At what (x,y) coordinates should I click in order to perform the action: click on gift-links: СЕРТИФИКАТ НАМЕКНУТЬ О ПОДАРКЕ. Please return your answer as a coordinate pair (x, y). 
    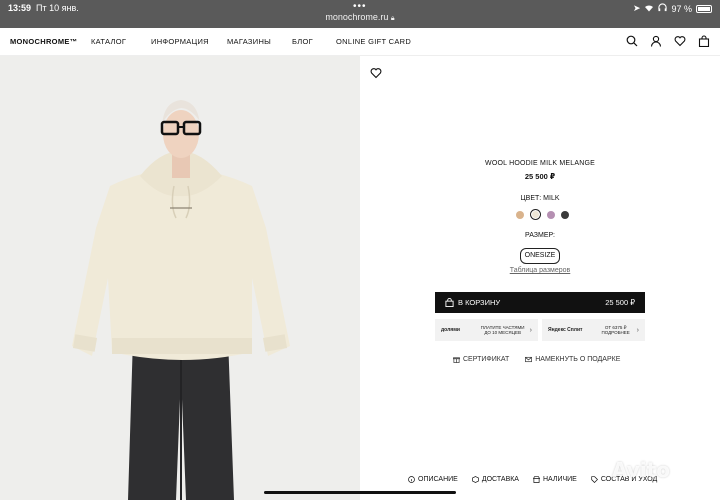
    Looking at the image, I should click on (536, 359).